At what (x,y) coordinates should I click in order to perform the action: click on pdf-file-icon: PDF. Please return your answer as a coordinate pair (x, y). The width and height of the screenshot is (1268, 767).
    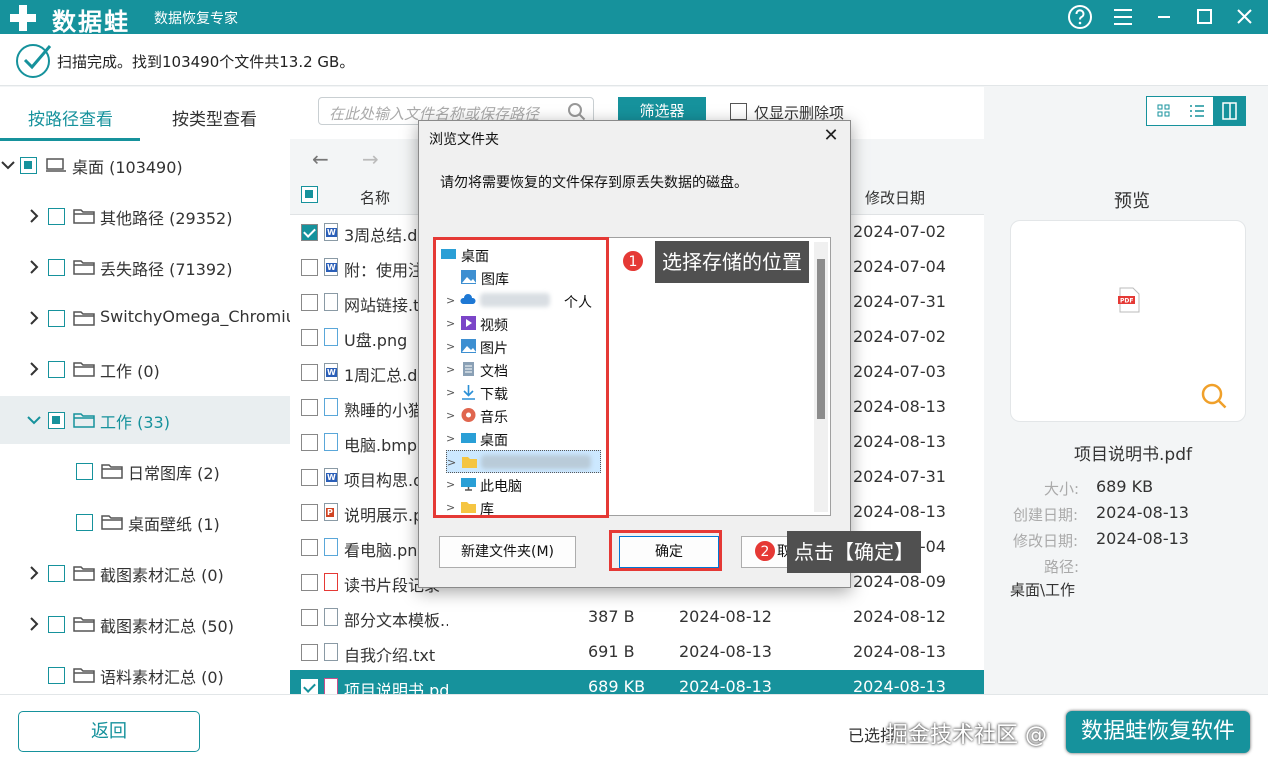
    Looking at the image, I should click on (1129, 300).